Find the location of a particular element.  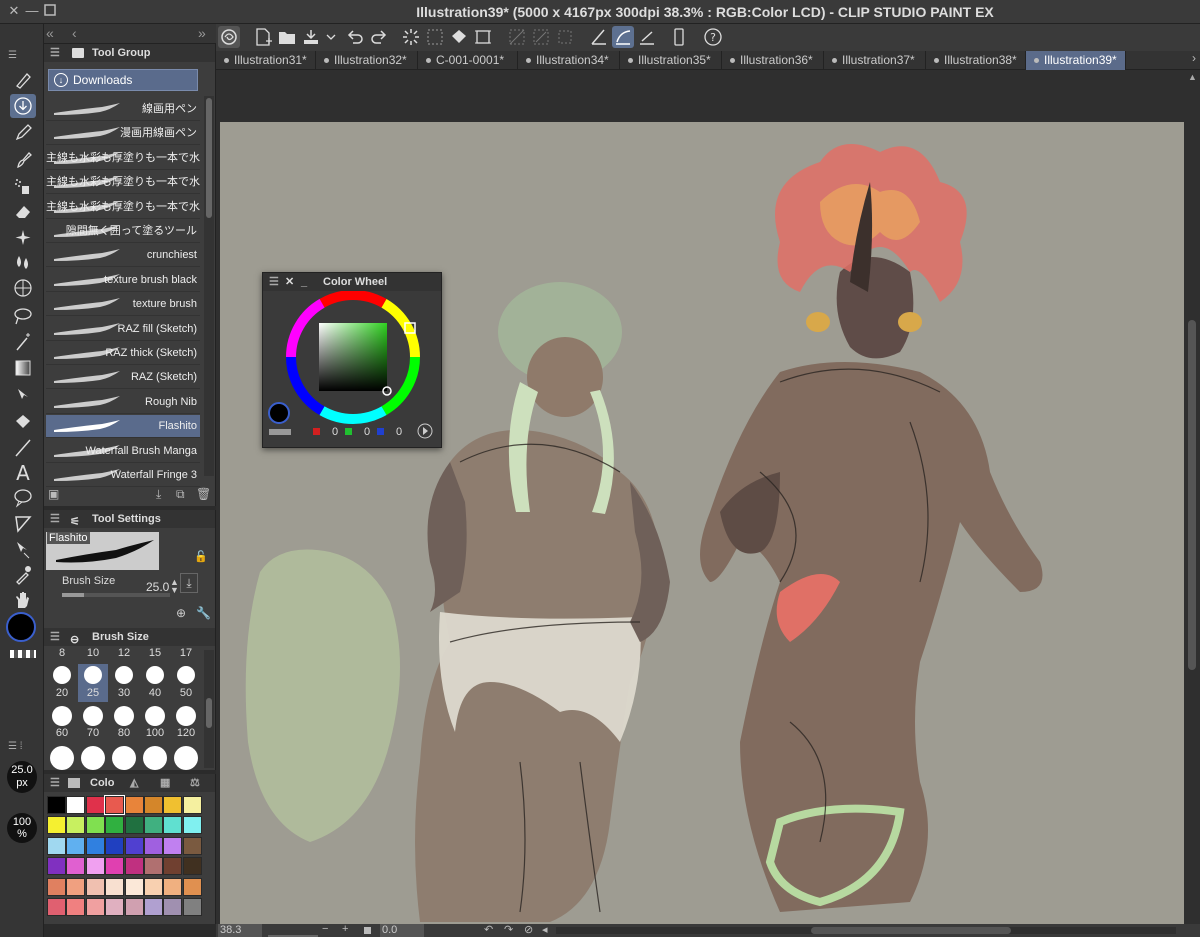

brush-size-preset-label: 8 is located at coordinates (62, 653).